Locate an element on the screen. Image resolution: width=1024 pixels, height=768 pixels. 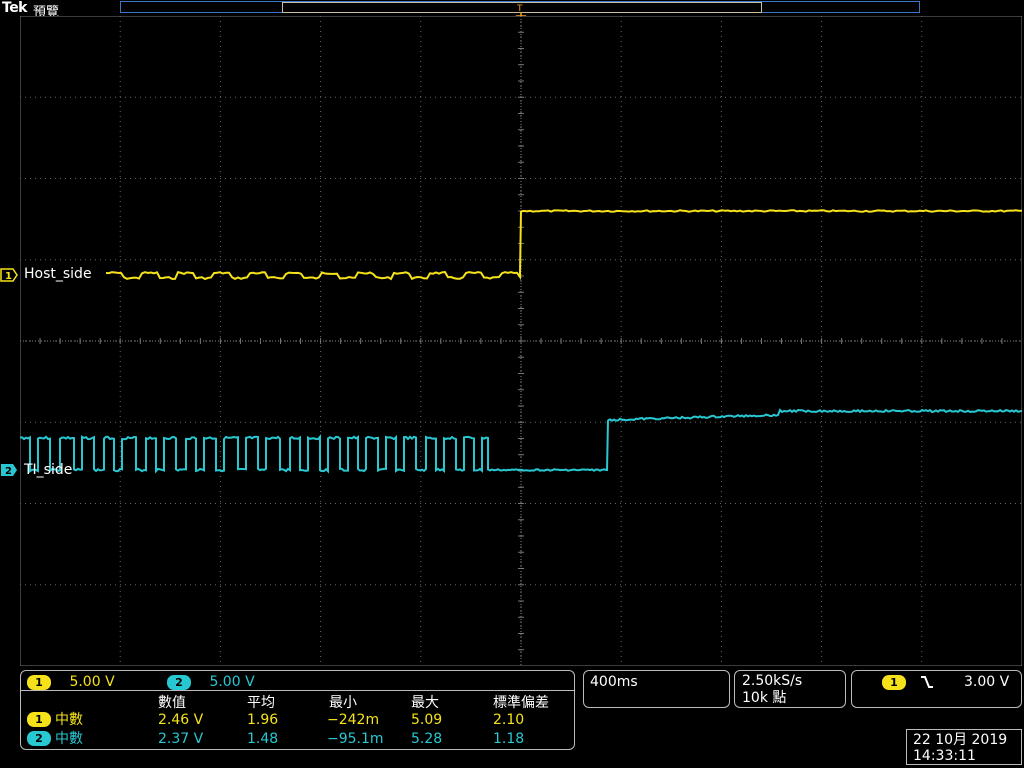
sample-rate: 2.50kS/s is located at coordinates (772, 681).